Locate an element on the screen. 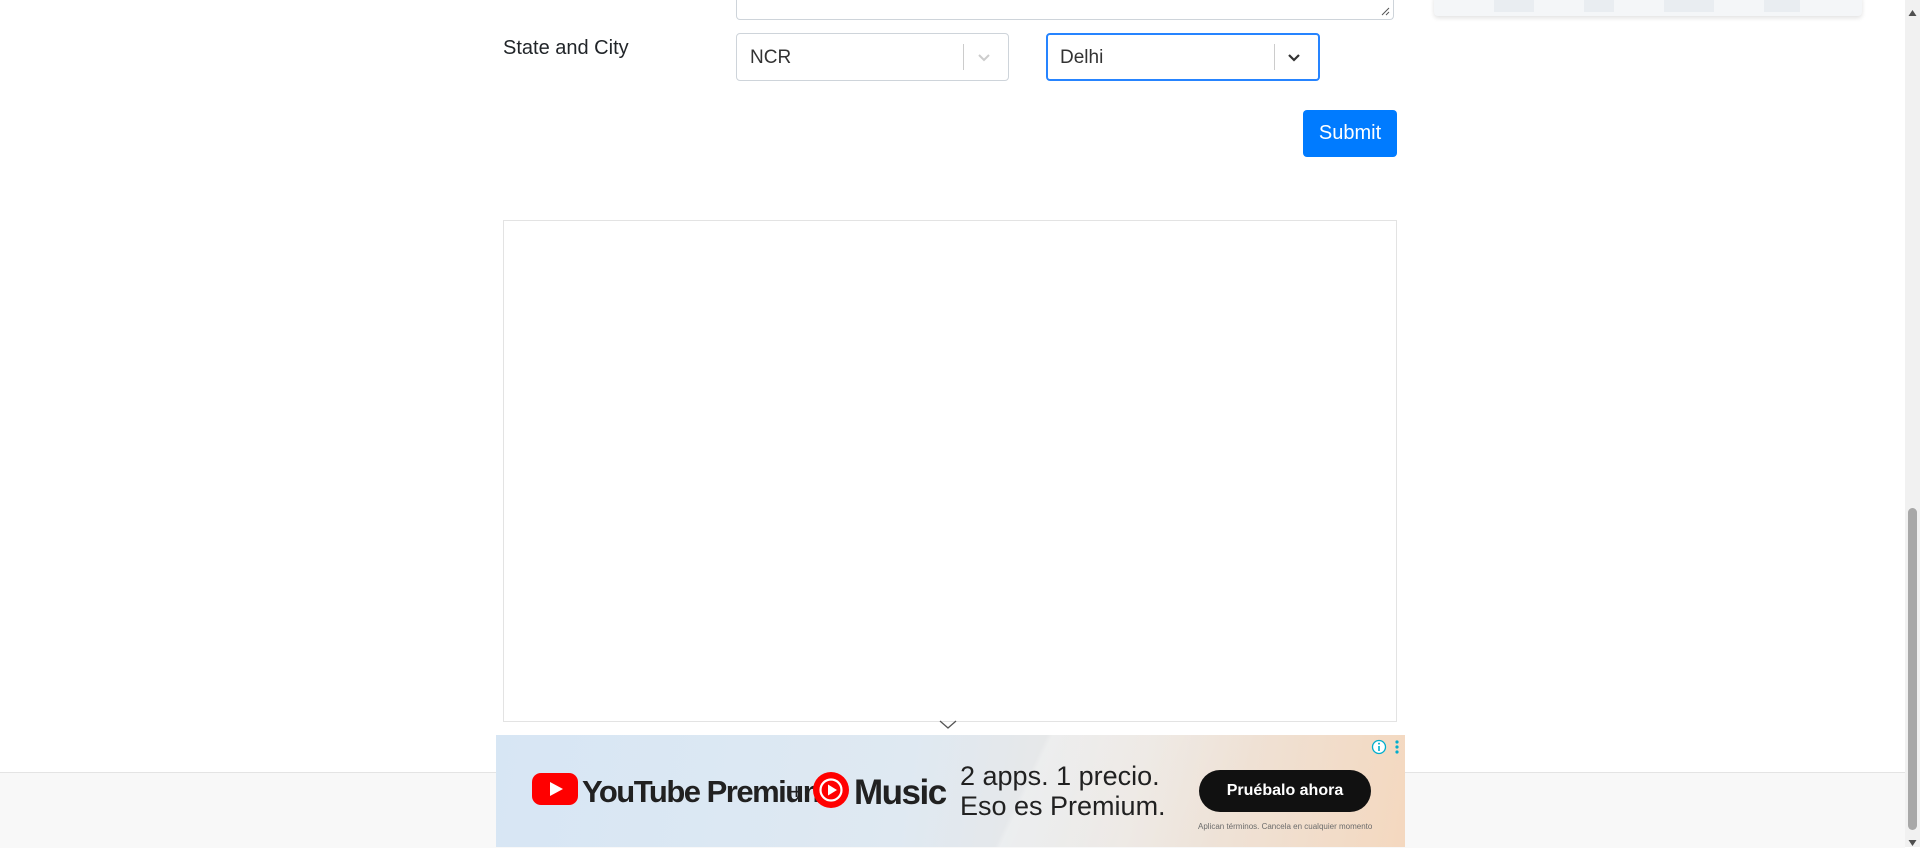  scroll-up-arrow-icon is located at coordinates (1912, 10).